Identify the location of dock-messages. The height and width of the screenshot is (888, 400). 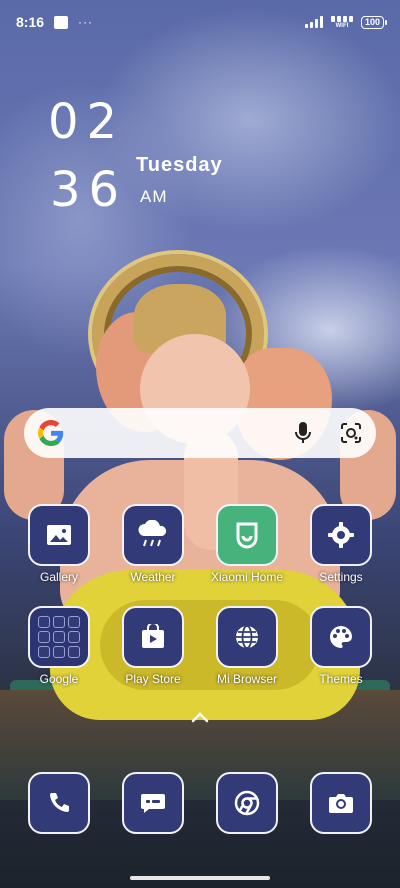
(153, 803).